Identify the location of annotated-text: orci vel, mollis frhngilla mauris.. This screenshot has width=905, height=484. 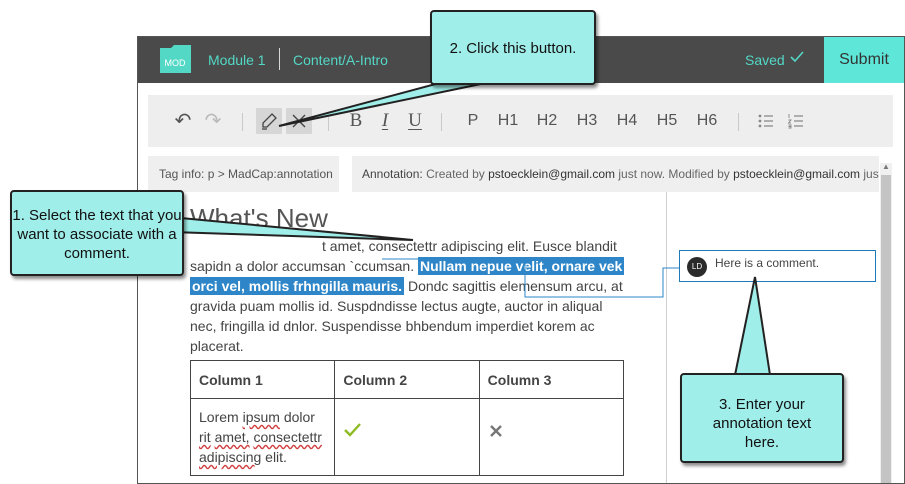
(297, 286).